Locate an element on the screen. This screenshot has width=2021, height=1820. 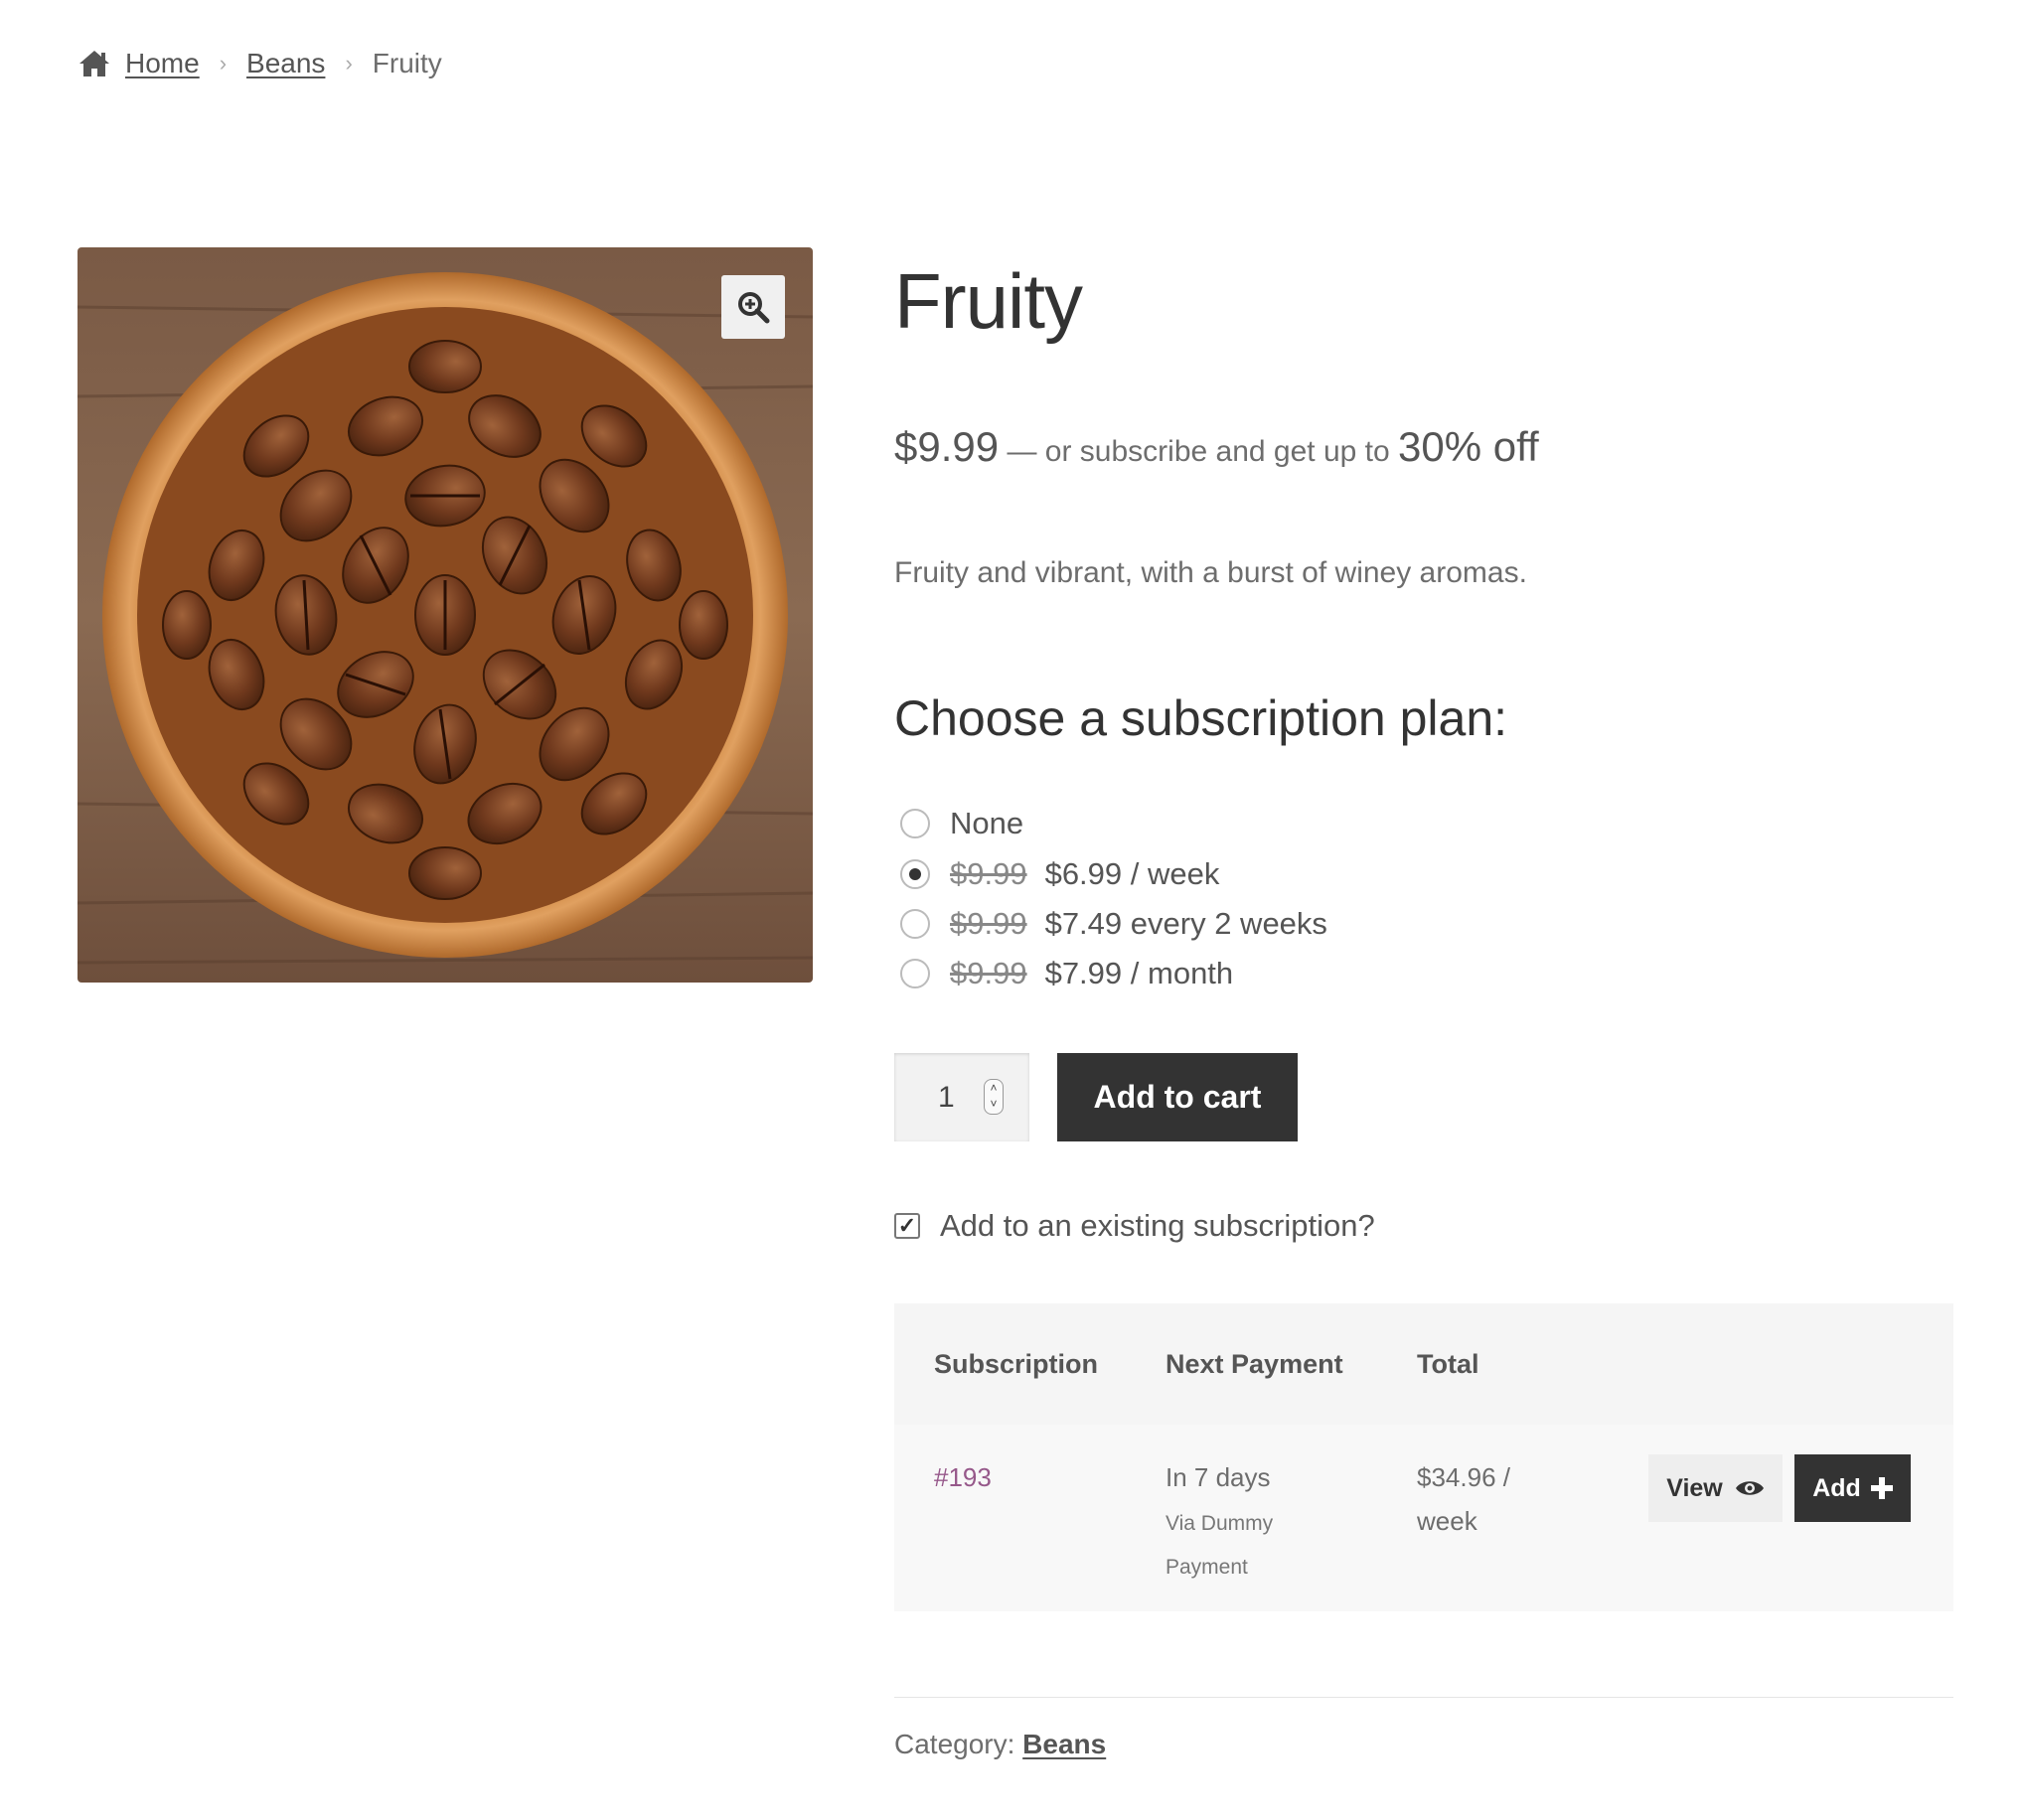
discount-text: 30% off is located at coordinates (1469, 446).